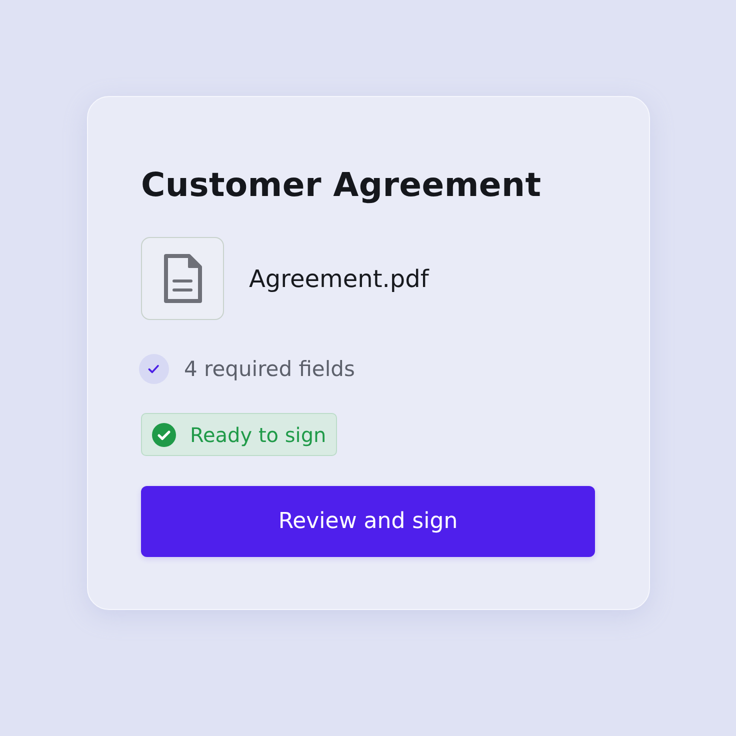  I want to click on status-text: Ready to sign, so click(258, 434).